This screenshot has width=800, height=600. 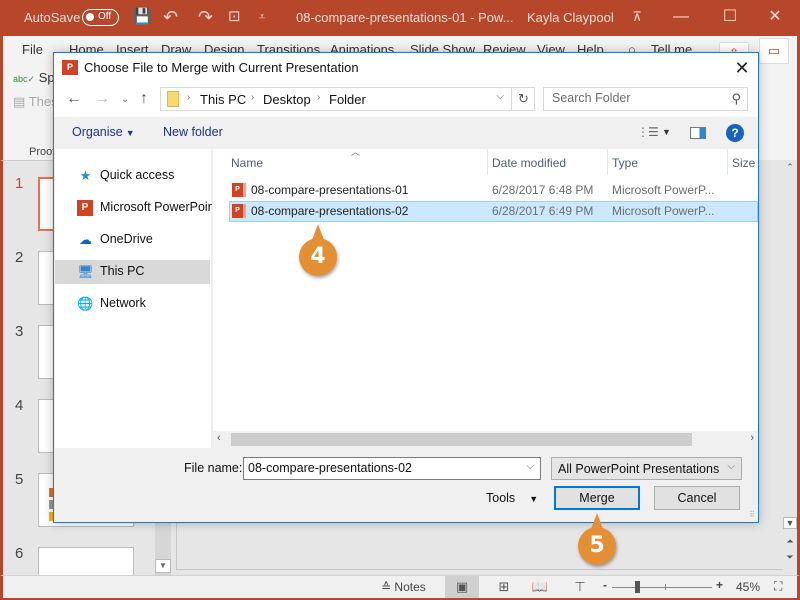 I want to click on folder-icon, so click(x=173, y=99).